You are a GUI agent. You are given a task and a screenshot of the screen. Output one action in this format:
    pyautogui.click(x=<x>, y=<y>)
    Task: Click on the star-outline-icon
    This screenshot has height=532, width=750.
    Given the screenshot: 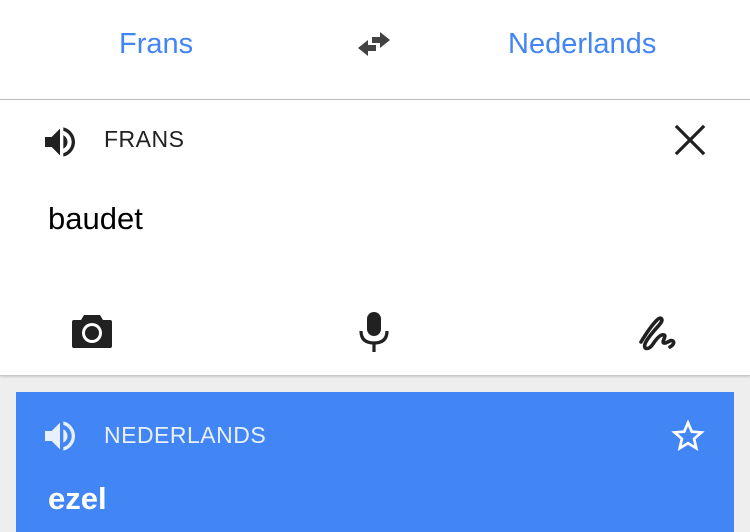 What is the action you would take?
    pyautogui.click(x=688, y=435)
    